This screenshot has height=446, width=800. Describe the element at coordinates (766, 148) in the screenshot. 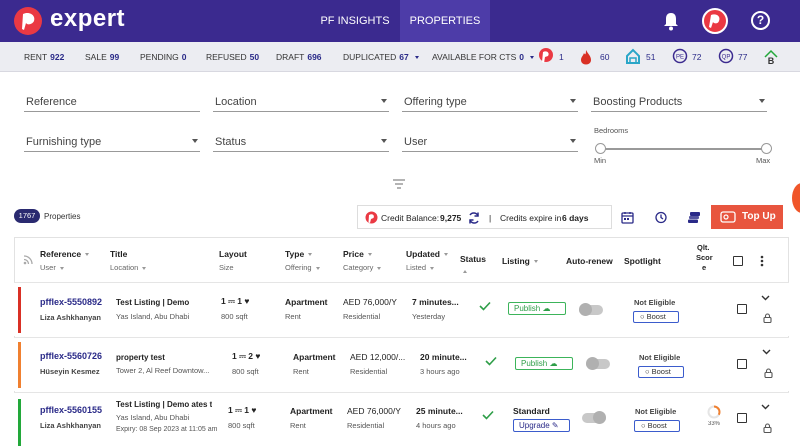

I see `bedrooms-max-handle` at that location.